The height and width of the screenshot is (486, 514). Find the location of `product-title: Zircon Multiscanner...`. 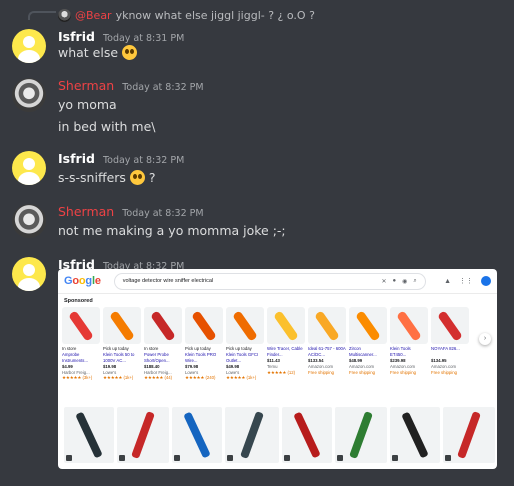

product-title: Zircon Multiscanner... is located at coordinates (368, 352).